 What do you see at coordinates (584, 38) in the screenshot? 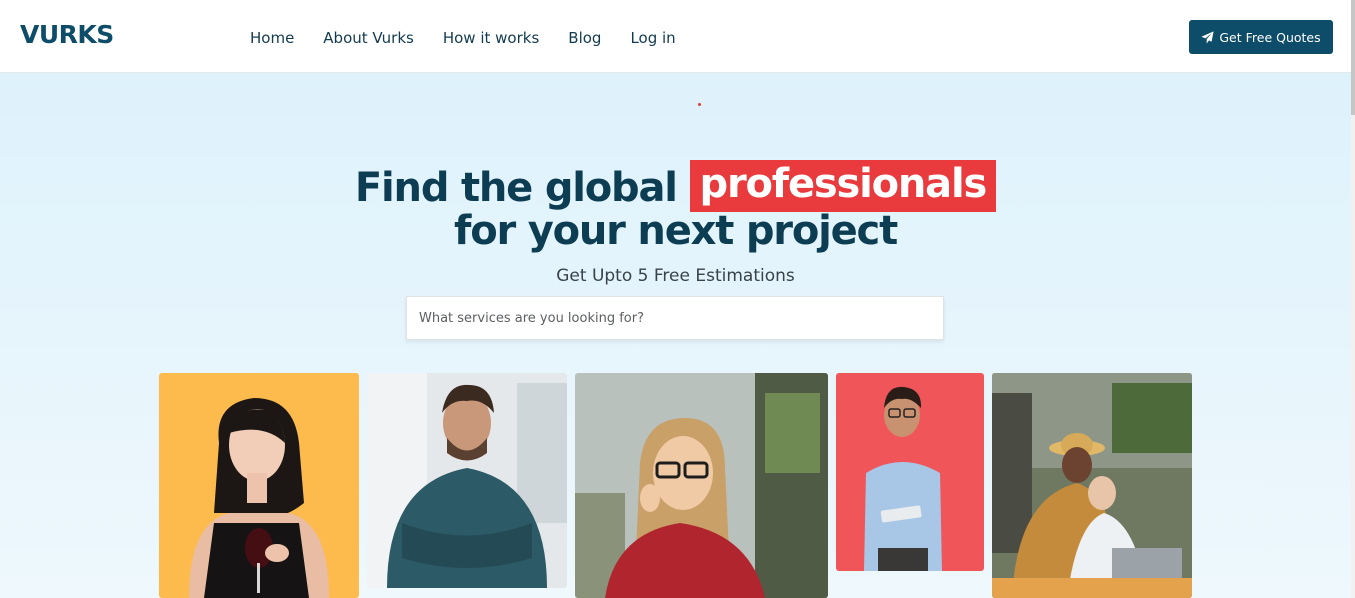
I see `nav-blog: Blog` at bounding box center [584, 38].